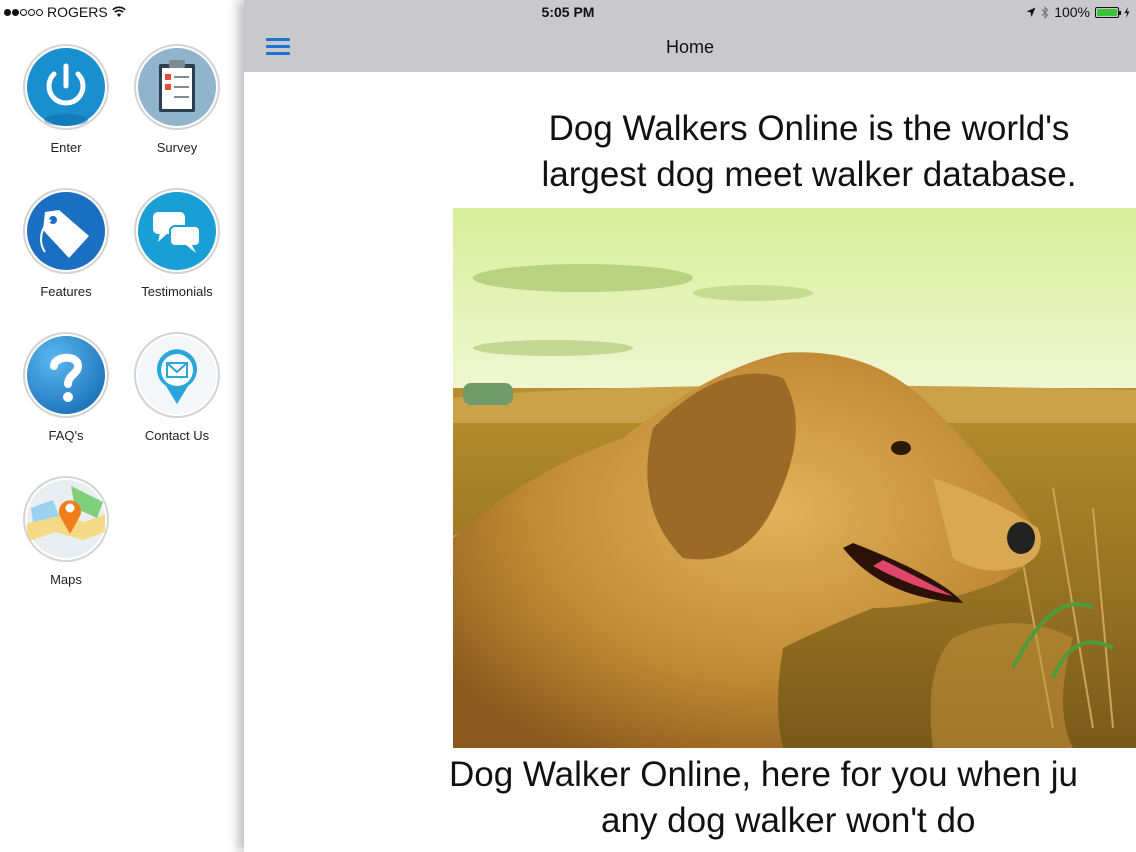 The image size is (1136, 852). I want to click on menu-item-testimonials: Testimonials, so click(177, 243).